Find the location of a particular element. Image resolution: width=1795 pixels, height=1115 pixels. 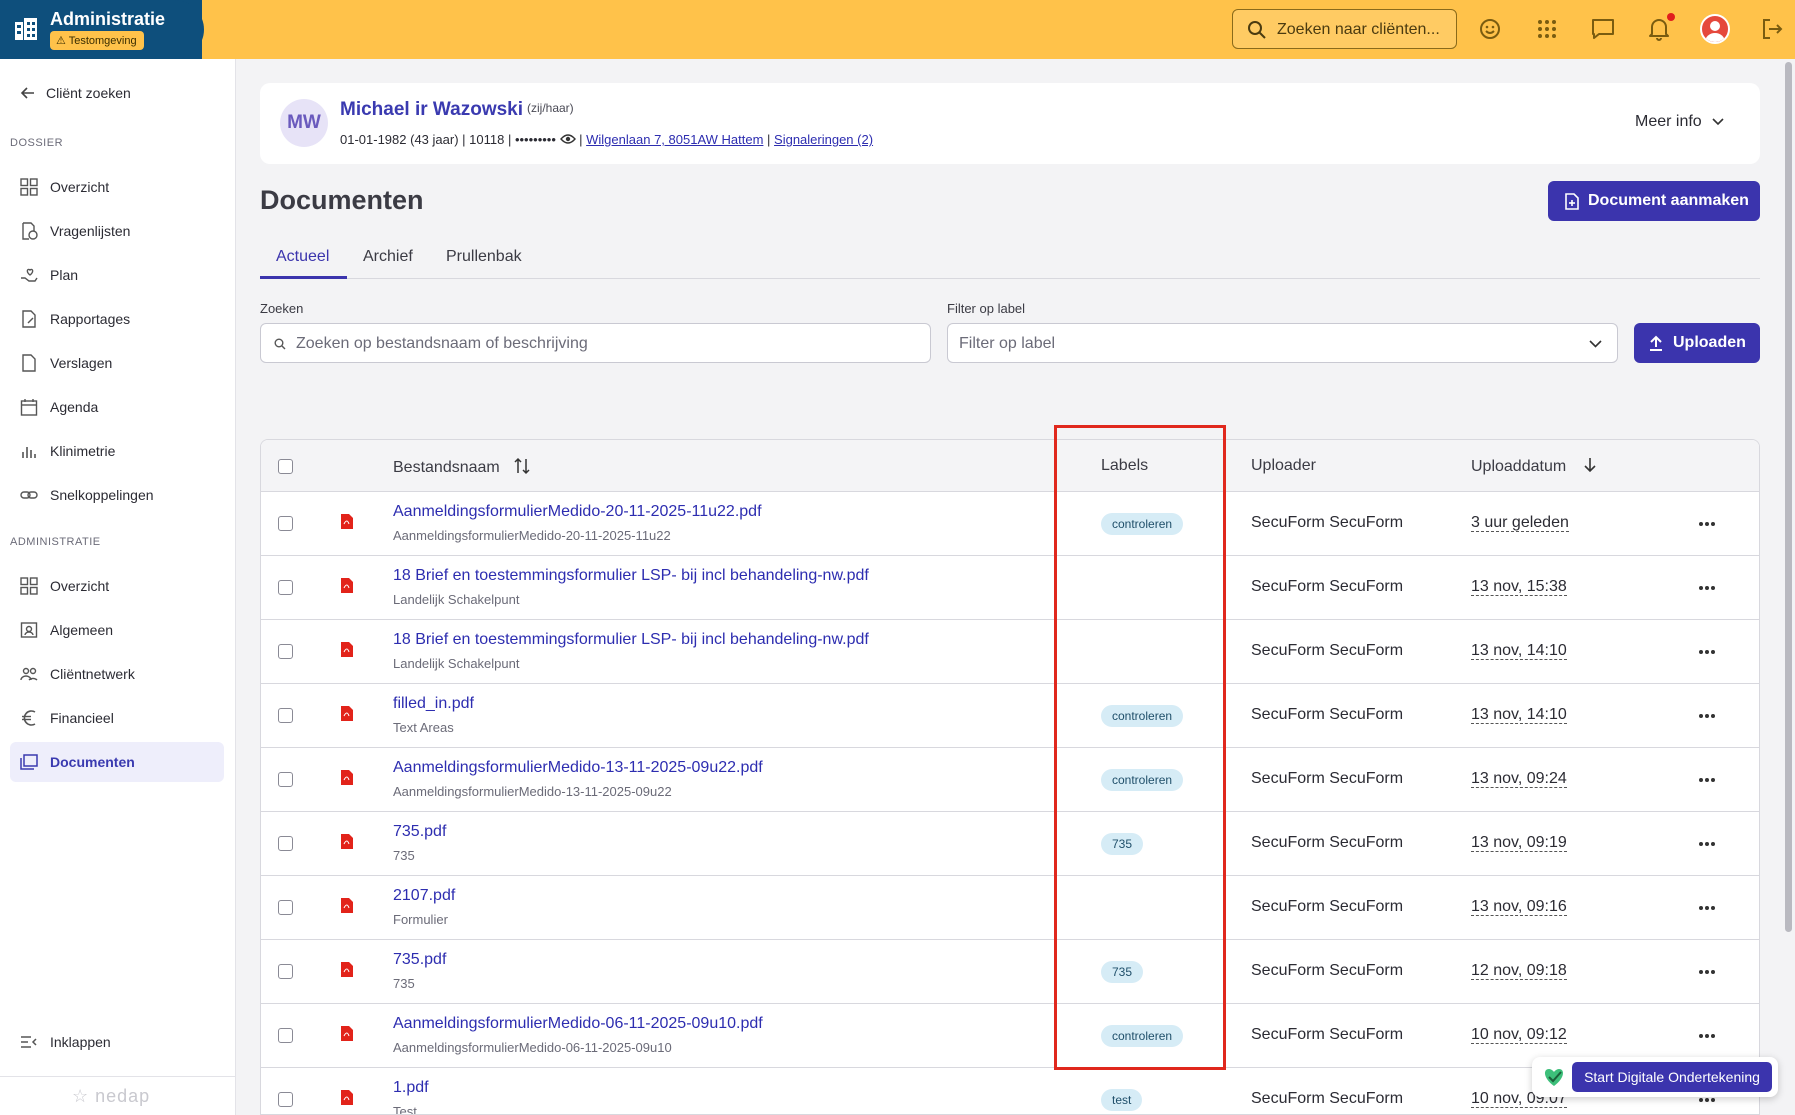

chevron-down-icon is located at coordinates (1718, 122).